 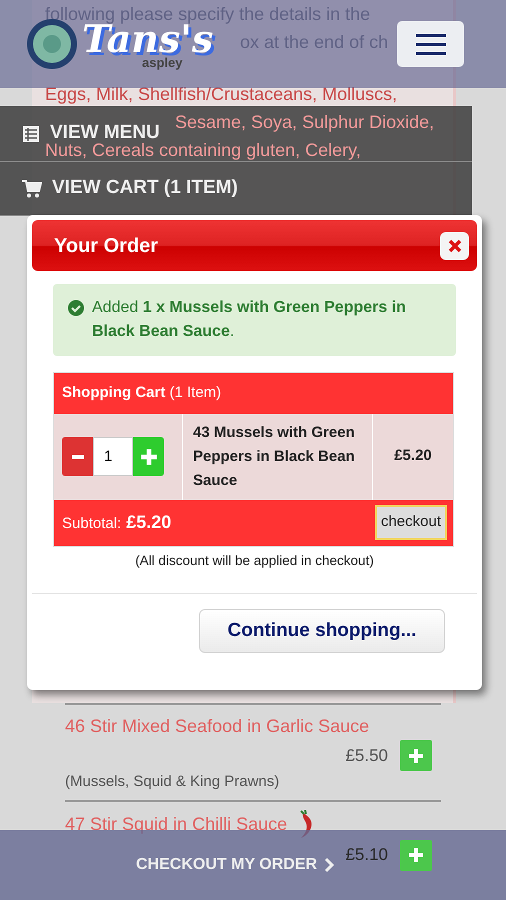 What do you see at coordinates (217, 726) in the screenshot?
I see `dish-title: 46 Stir Mixed Seafood in Garlic Sauce` at bounding box center [217, 726].